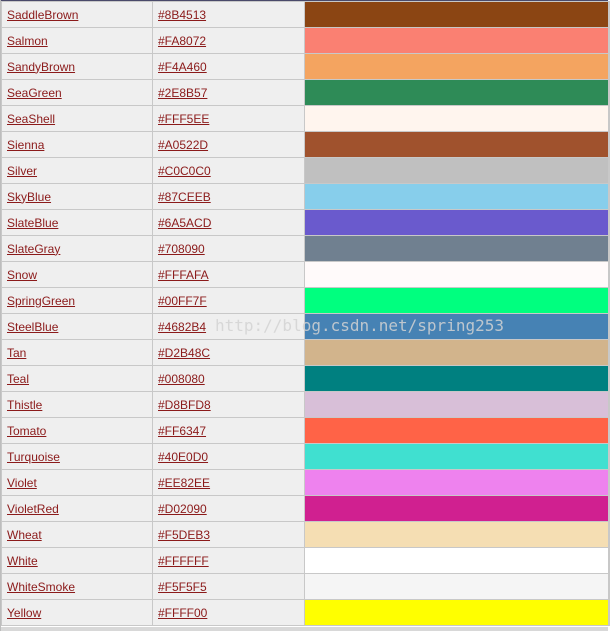 This screenshot has height=631, width=616. I want to click on color-name-cell: Tan, so click(77, 352).